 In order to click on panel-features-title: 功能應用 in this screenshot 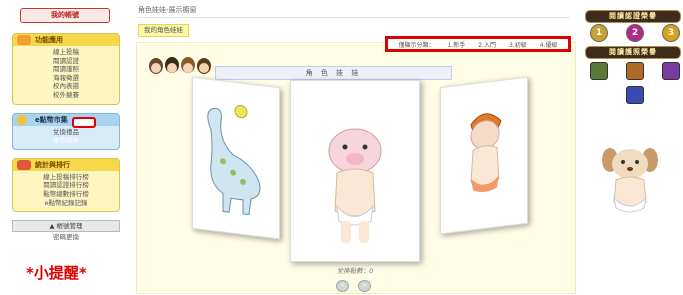, I will do `click(66, 40)`.